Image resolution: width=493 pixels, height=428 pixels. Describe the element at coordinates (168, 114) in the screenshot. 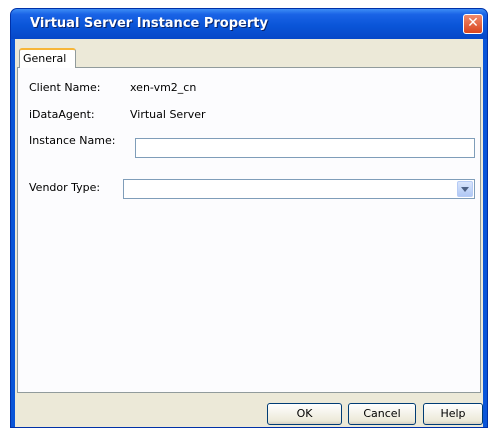

I see `idataagent-value: Virtual Server` at that location.